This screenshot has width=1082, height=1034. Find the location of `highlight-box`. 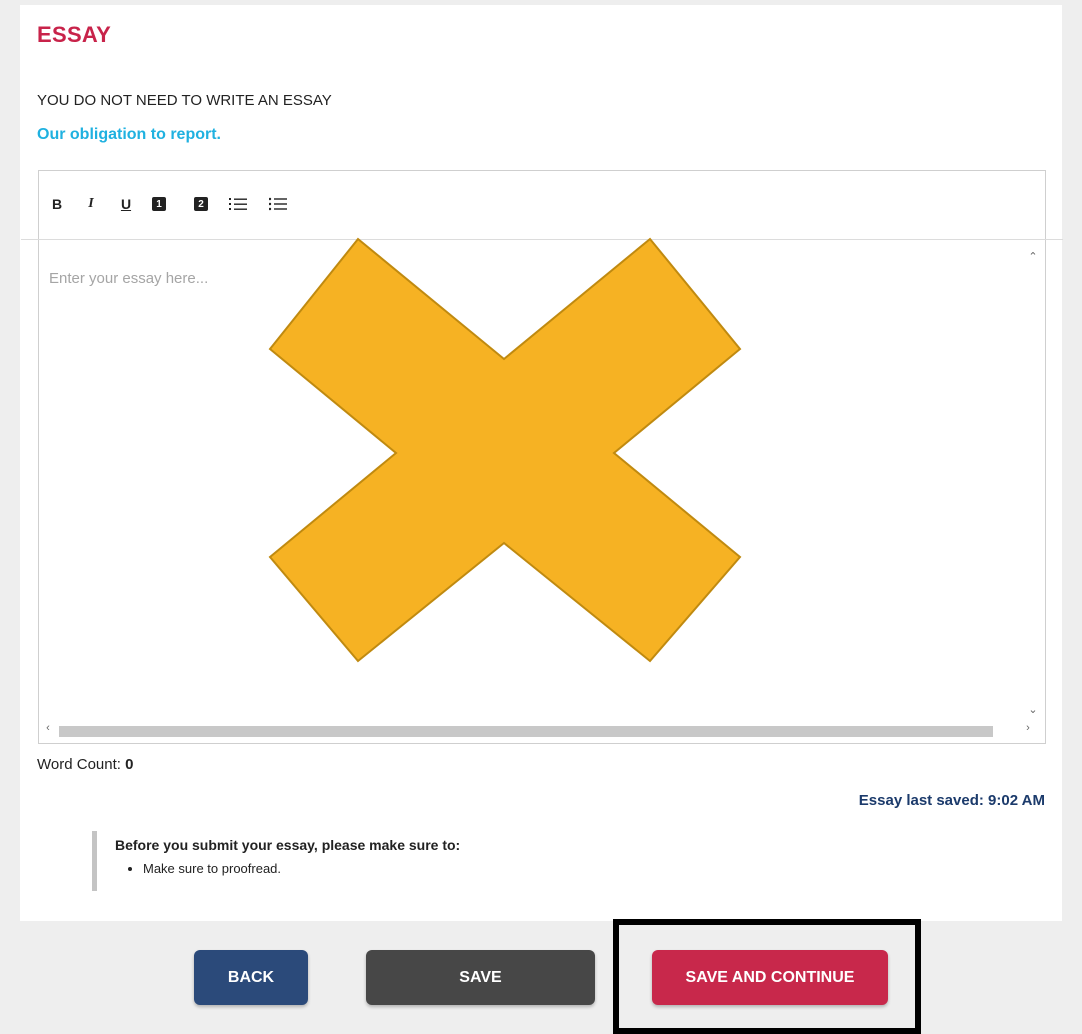

highlight-box is located at coordinates (767, 976).